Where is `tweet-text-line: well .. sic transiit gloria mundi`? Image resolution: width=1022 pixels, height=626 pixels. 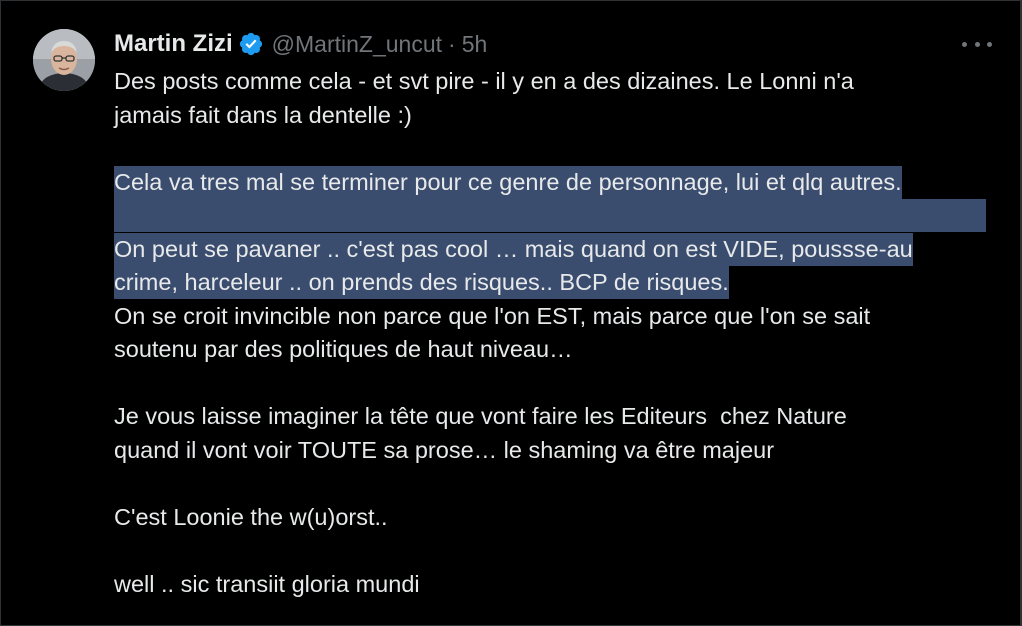 tweet-text-line: well .. sic transiit gloria mundi is located at coordinates (559, 585).